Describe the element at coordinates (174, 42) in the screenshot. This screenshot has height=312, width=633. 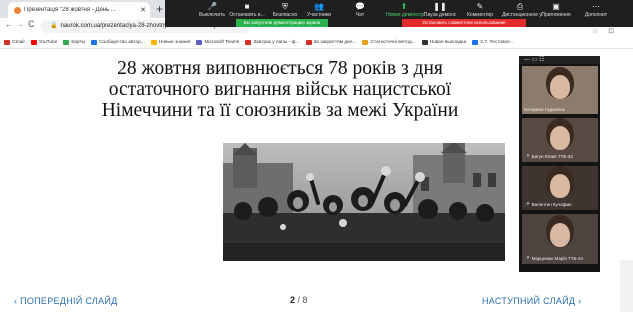
I see `bookmark-label: Новые знания` at that location.